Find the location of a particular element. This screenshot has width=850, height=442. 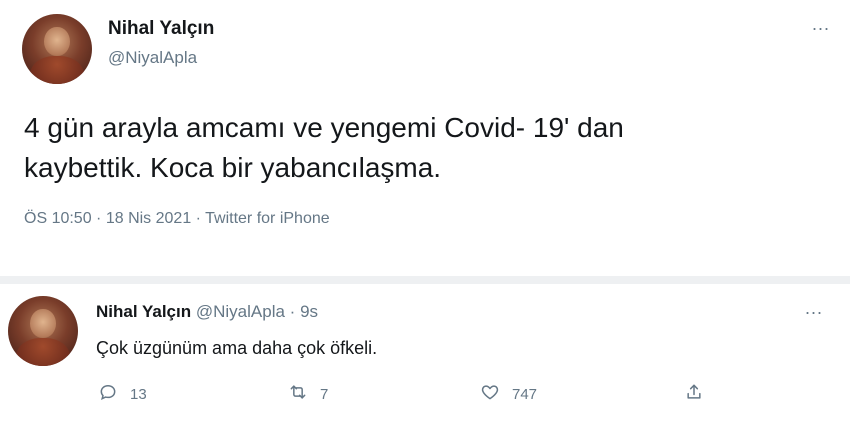

reply-button: 13 is located at coordinates (122, 394).